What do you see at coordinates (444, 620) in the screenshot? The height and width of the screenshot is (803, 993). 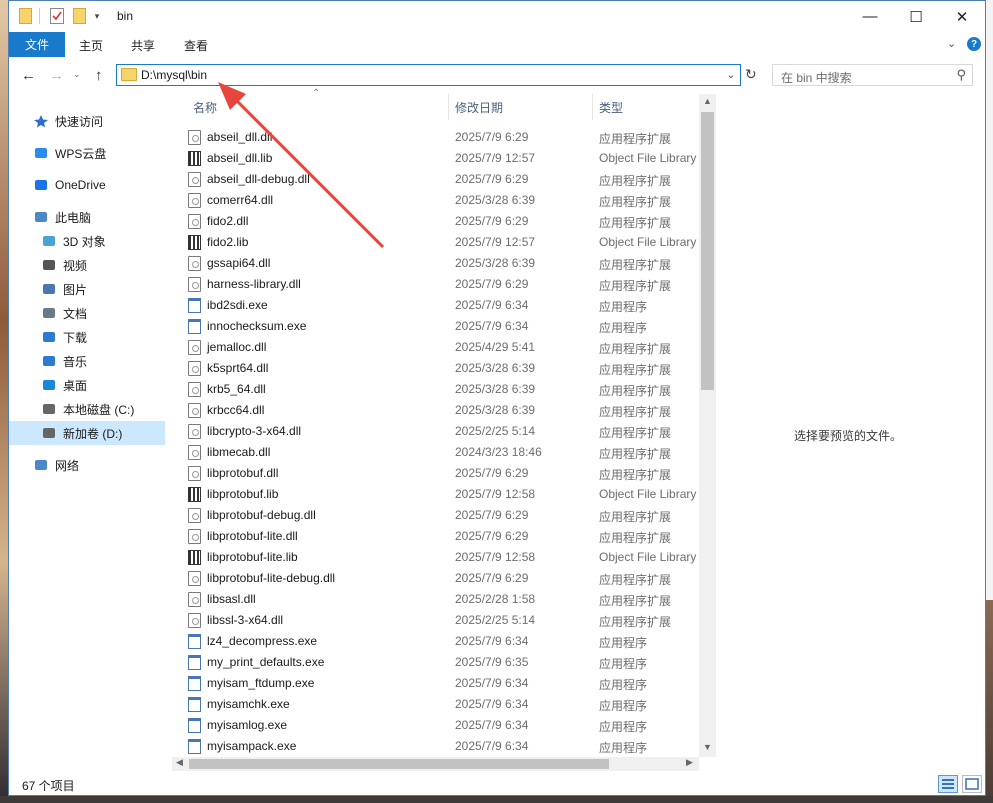 I see `file-row: libssl-3-x64.dll 2025/2/25 5:14 应用程序扩展` at bounding box center [444, 620].